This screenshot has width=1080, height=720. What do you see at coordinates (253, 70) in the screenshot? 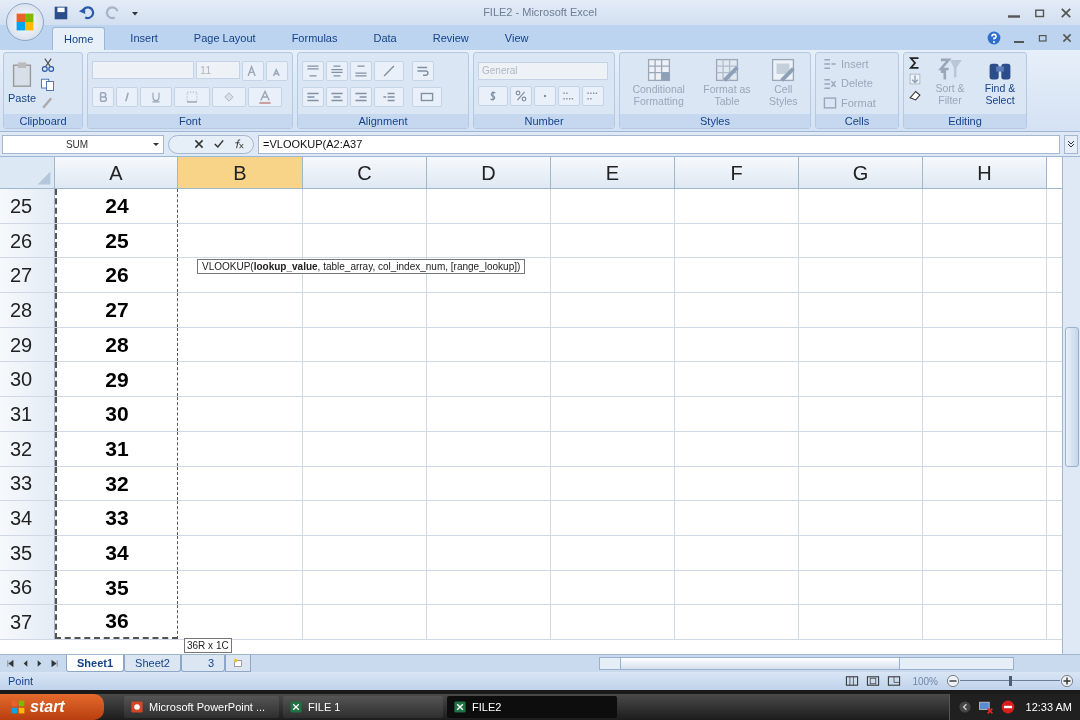
I see `grow-font-button` at bounding box center [253, 70].